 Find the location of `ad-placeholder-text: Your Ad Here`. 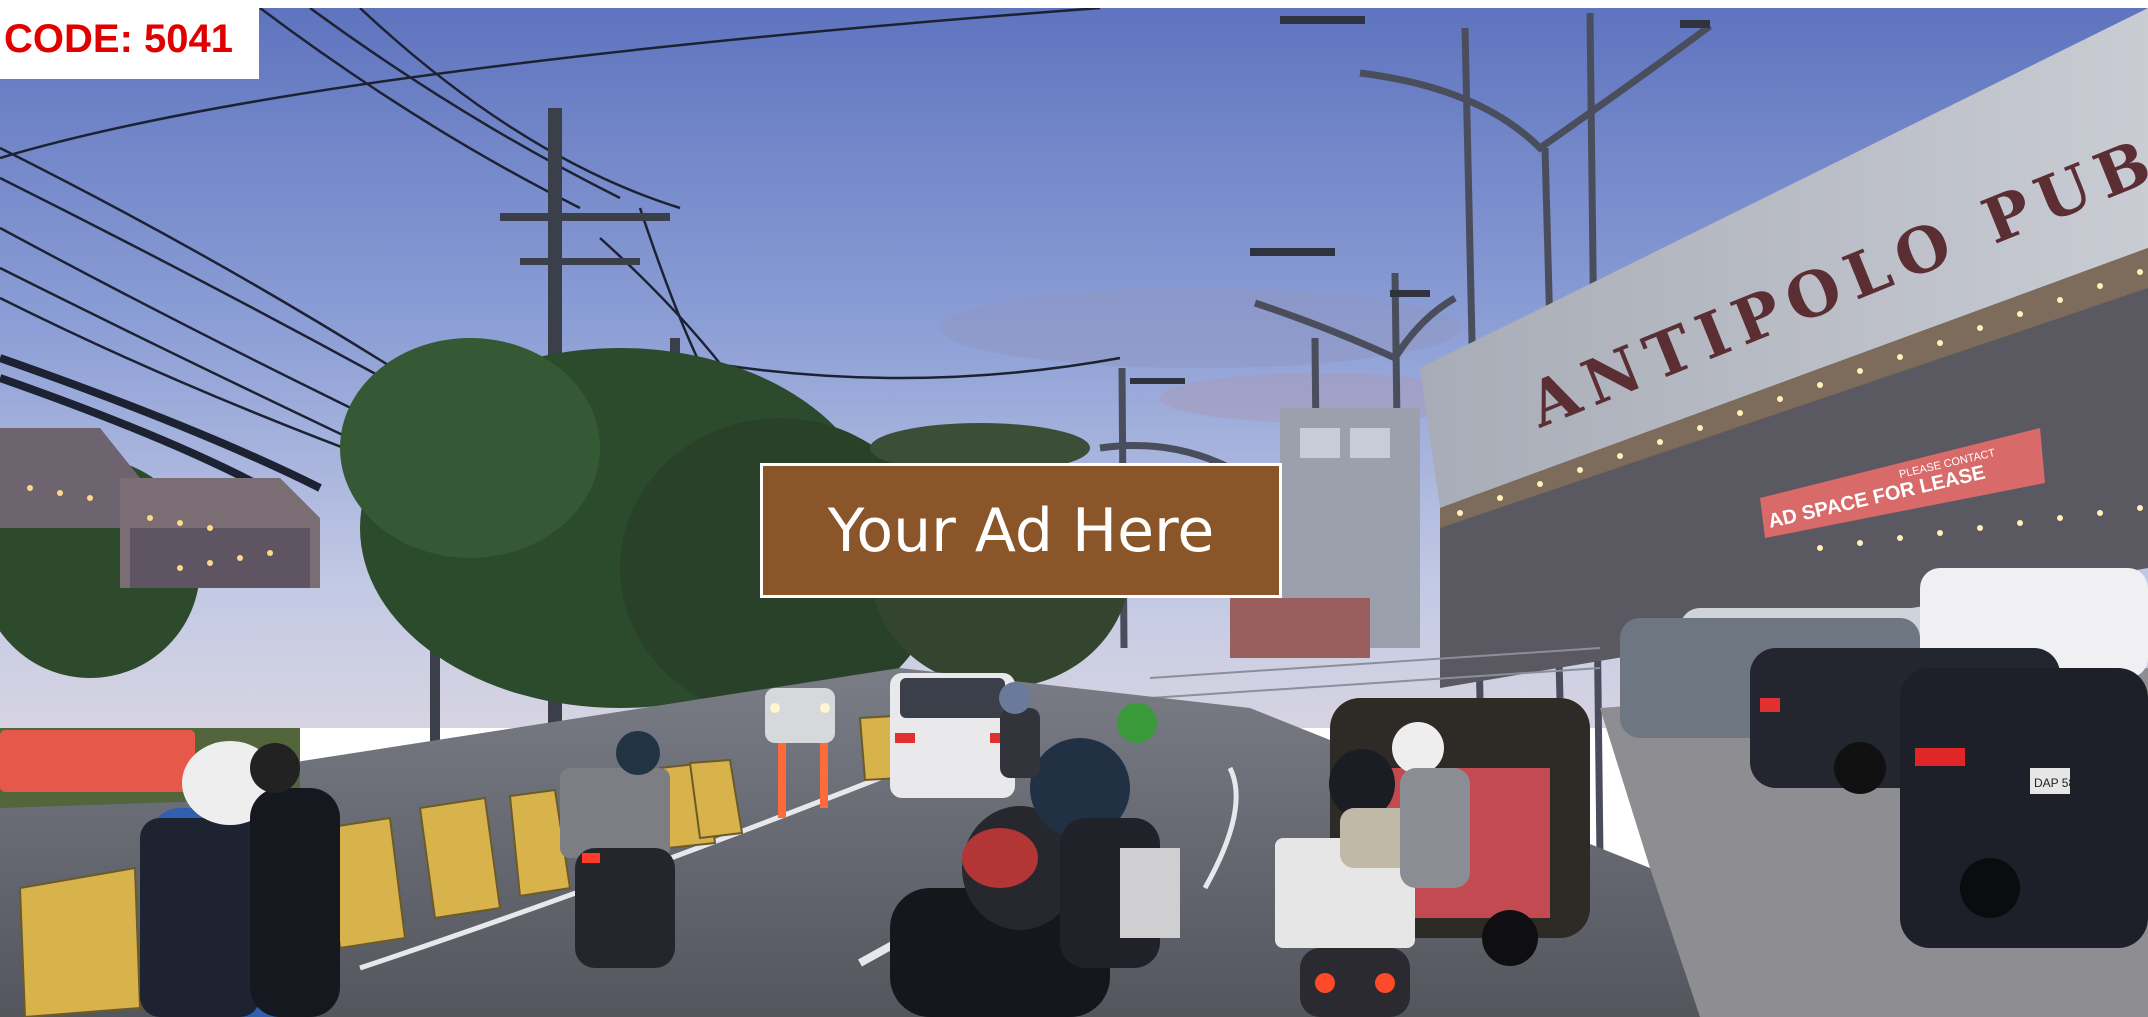

ad-placeholder-text: Your Ad Here is located at coordinates (1021, 530).